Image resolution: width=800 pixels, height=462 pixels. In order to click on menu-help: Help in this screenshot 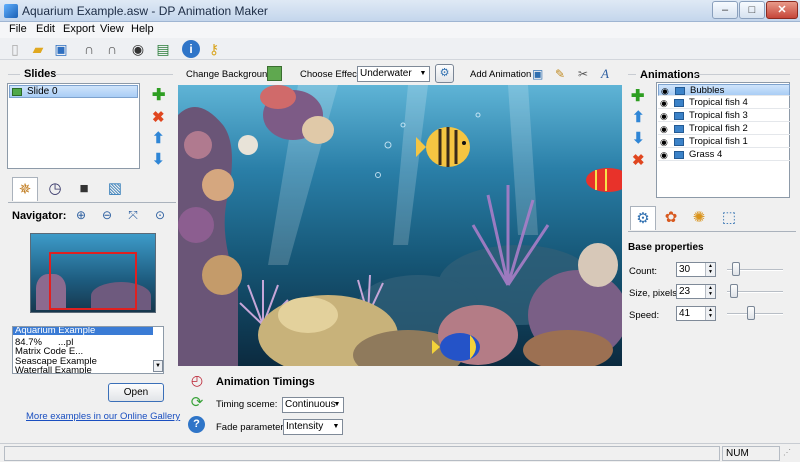, I will do `click(142, 29)`.